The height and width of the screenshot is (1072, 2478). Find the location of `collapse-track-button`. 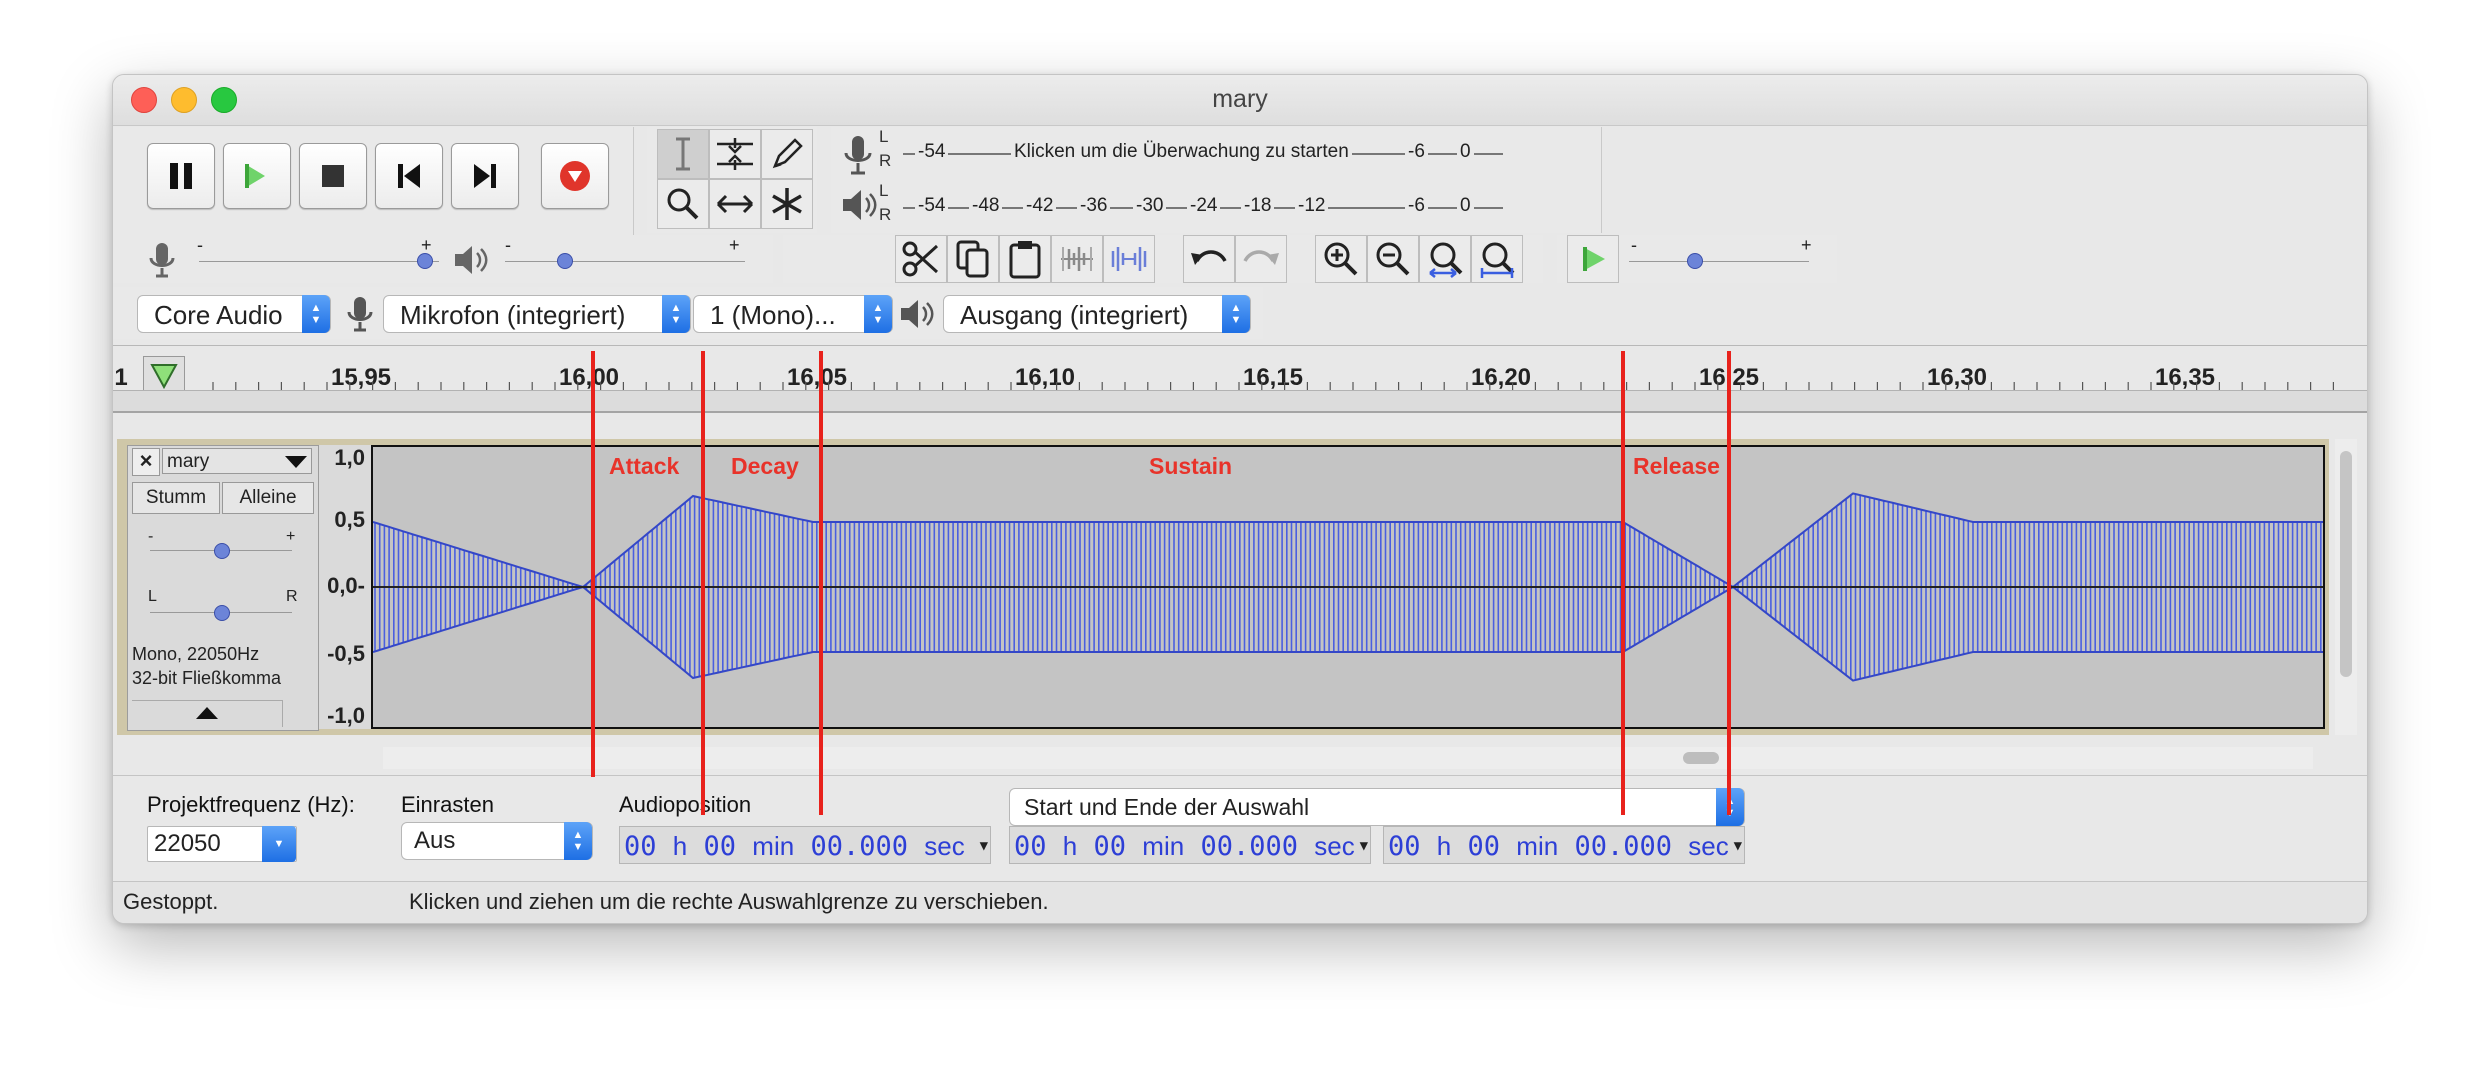

collapse-track-button is located at coordinates (207, 713).